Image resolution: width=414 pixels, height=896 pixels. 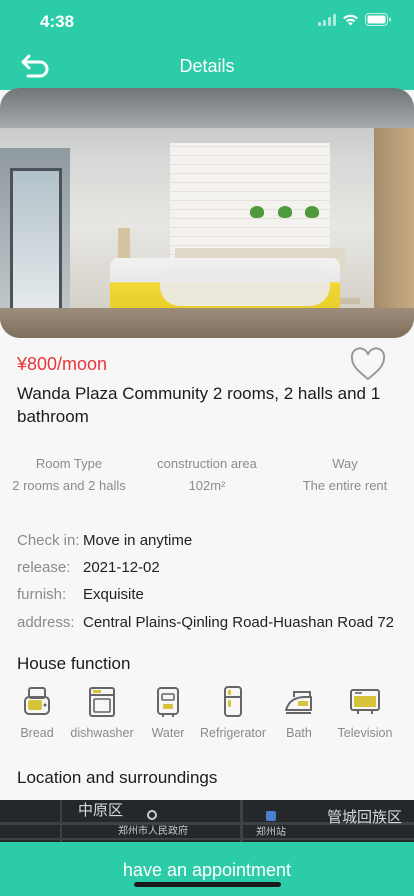 What do you see at coordinates (42, 594) in the screenshot?
I see `info-key: furnish:` at bounding box center [42, 594].